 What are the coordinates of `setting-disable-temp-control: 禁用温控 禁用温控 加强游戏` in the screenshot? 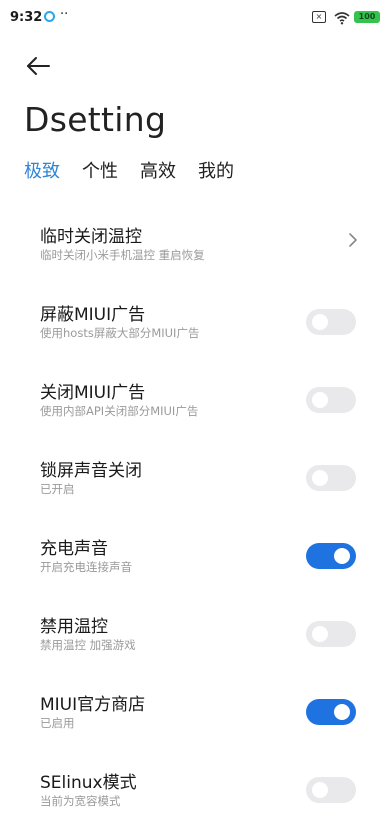 It's located at (196, 632).